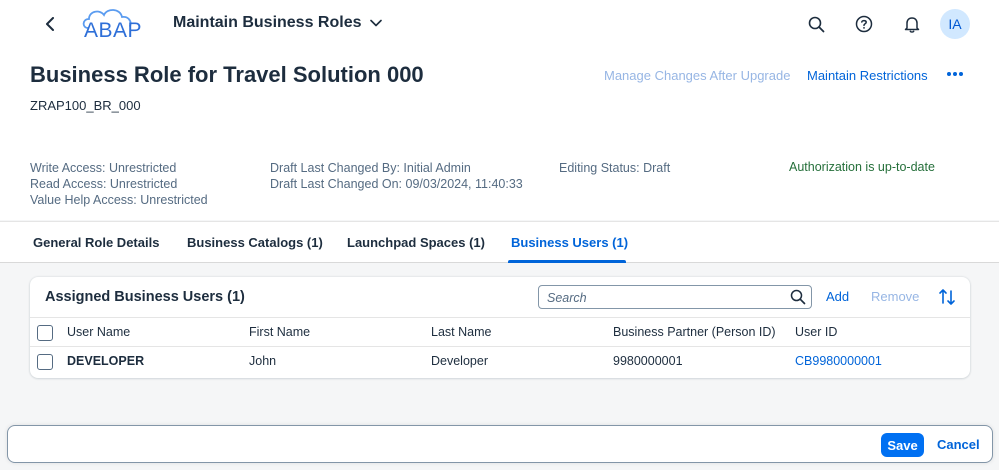  I want to click on bell-icon, so click(912, 25).